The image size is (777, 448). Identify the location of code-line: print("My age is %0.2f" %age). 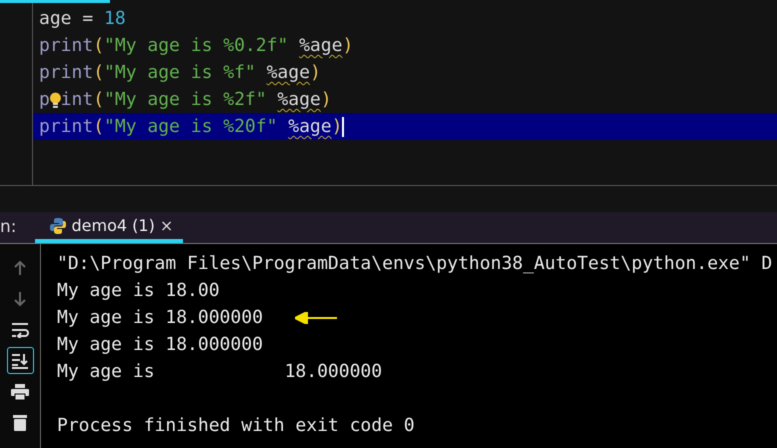
(196, 46).